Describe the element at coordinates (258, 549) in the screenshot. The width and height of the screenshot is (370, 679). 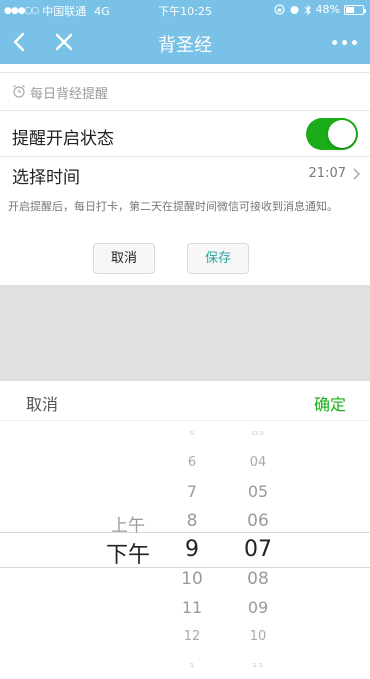
I see `minute-option-selected: 07` at that location.